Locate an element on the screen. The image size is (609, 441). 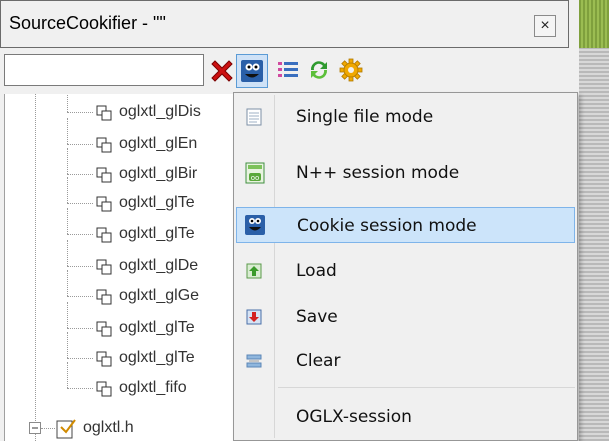
tree-item-label: oglxtl_glGe is located at coordinates (159, 295).